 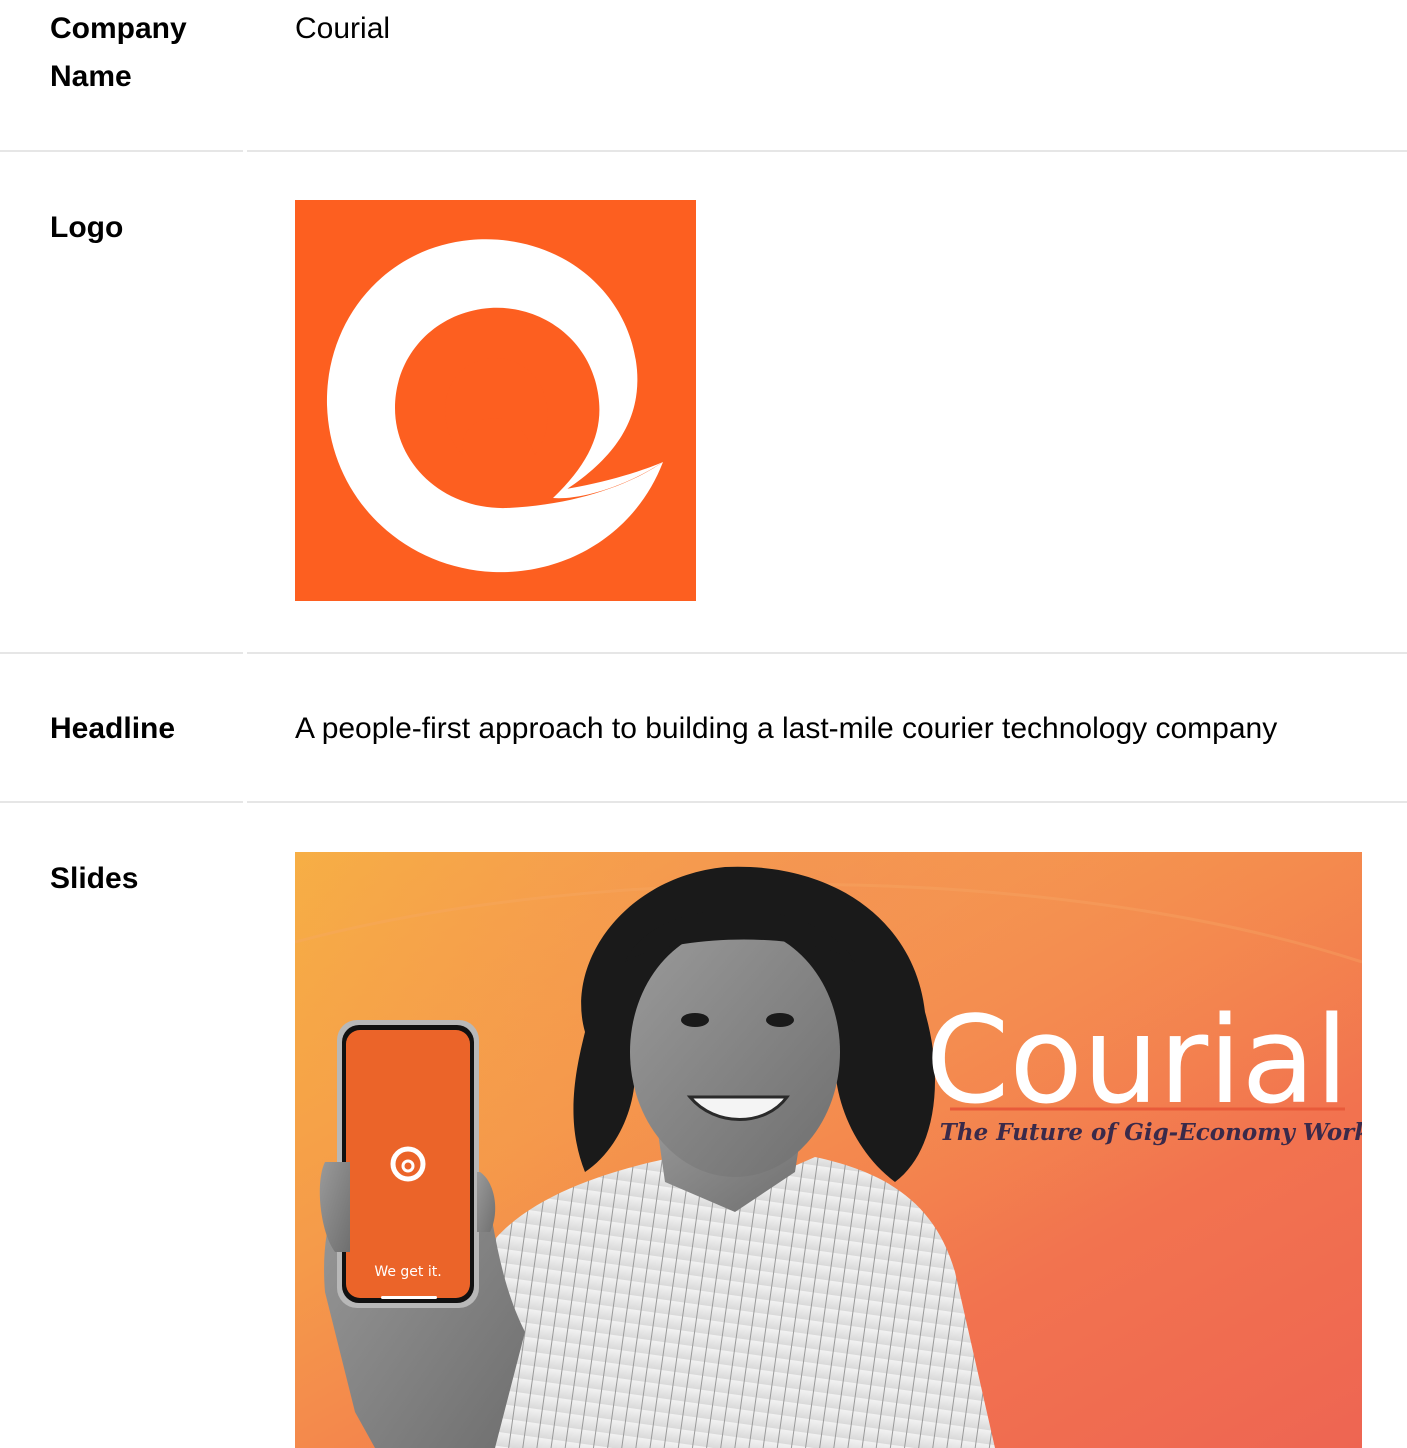 I want to click on slides-label: Slides, so click(x=94, y=878).